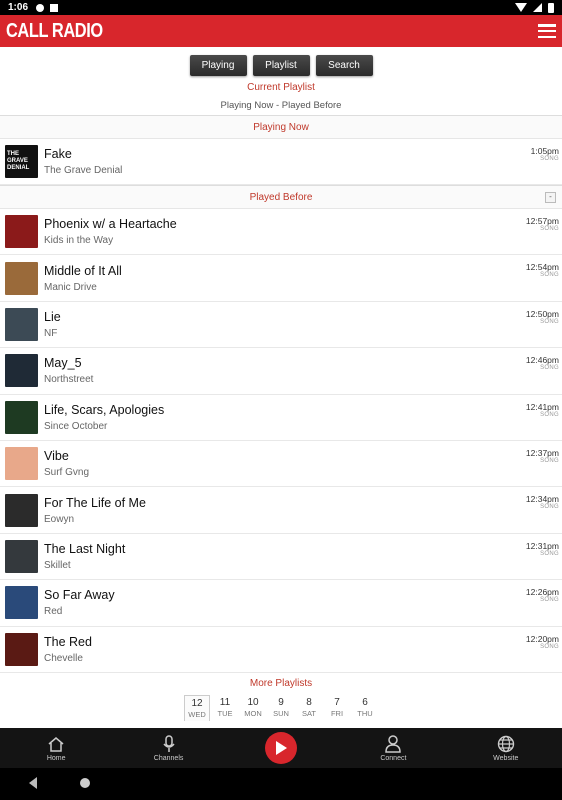 This screenshot has width=562, height=800. I want to click on user-icon, so click(393, 743).